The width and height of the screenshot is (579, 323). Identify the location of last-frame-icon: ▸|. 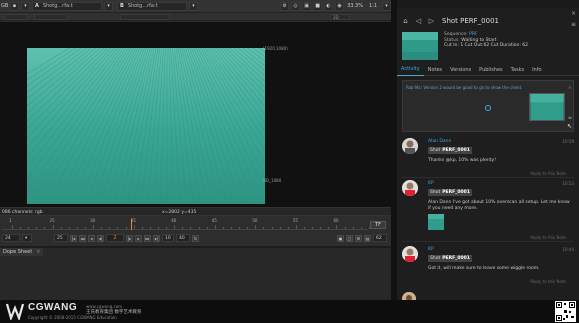
(156, 238).